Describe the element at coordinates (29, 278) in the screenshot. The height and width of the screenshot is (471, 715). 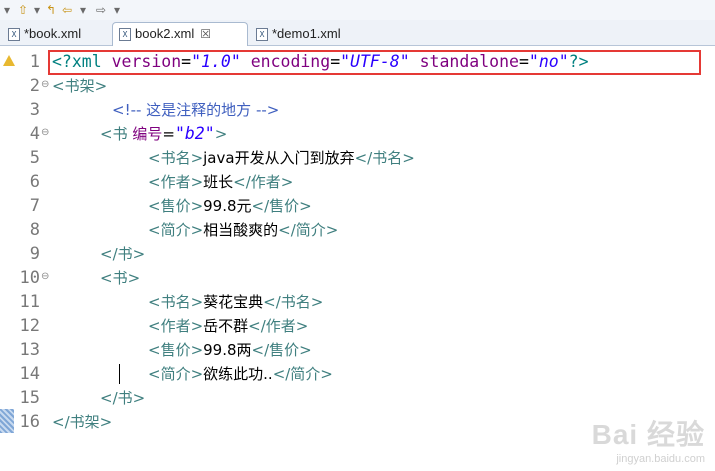
I see `line-number: 10` at that location.